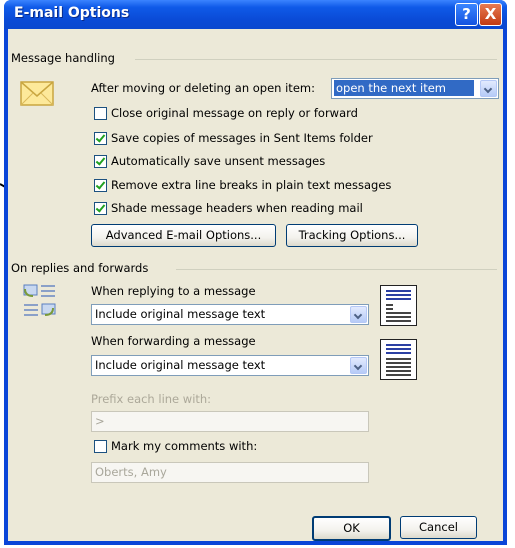 This screenshot has width=515, height=548. What do you see at coordinates (466, 14) in the screenshot?
I see `help-button: ?` at bounding box center [466, 14].